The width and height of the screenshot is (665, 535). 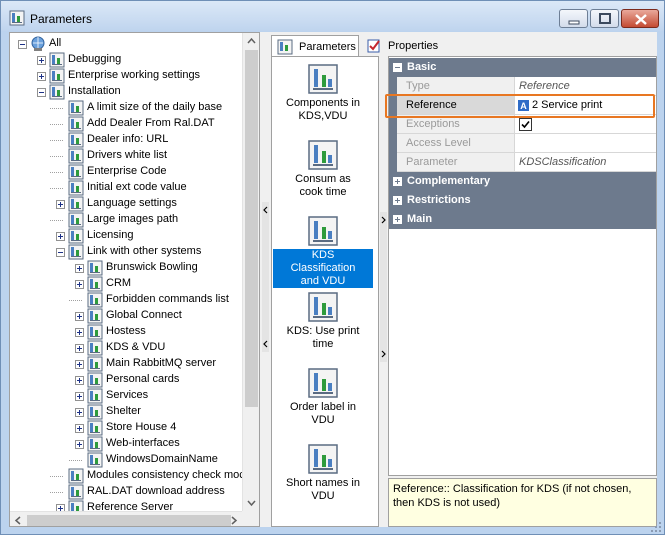 I want to click on category-basic: Basic, so click(x=522, y=67).